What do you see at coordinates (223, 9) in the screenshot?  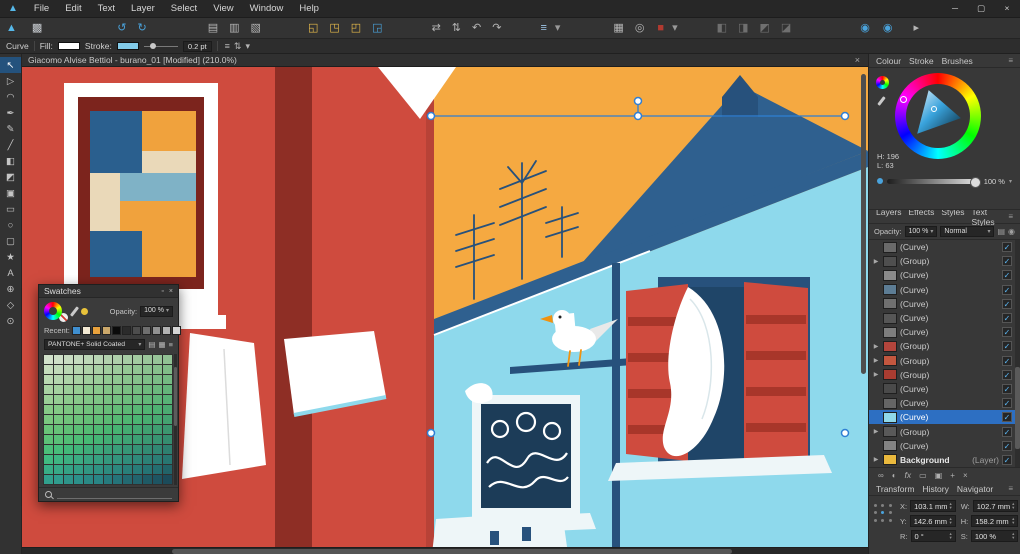 I see `menu-item: View` at bounding box center [223, 9].